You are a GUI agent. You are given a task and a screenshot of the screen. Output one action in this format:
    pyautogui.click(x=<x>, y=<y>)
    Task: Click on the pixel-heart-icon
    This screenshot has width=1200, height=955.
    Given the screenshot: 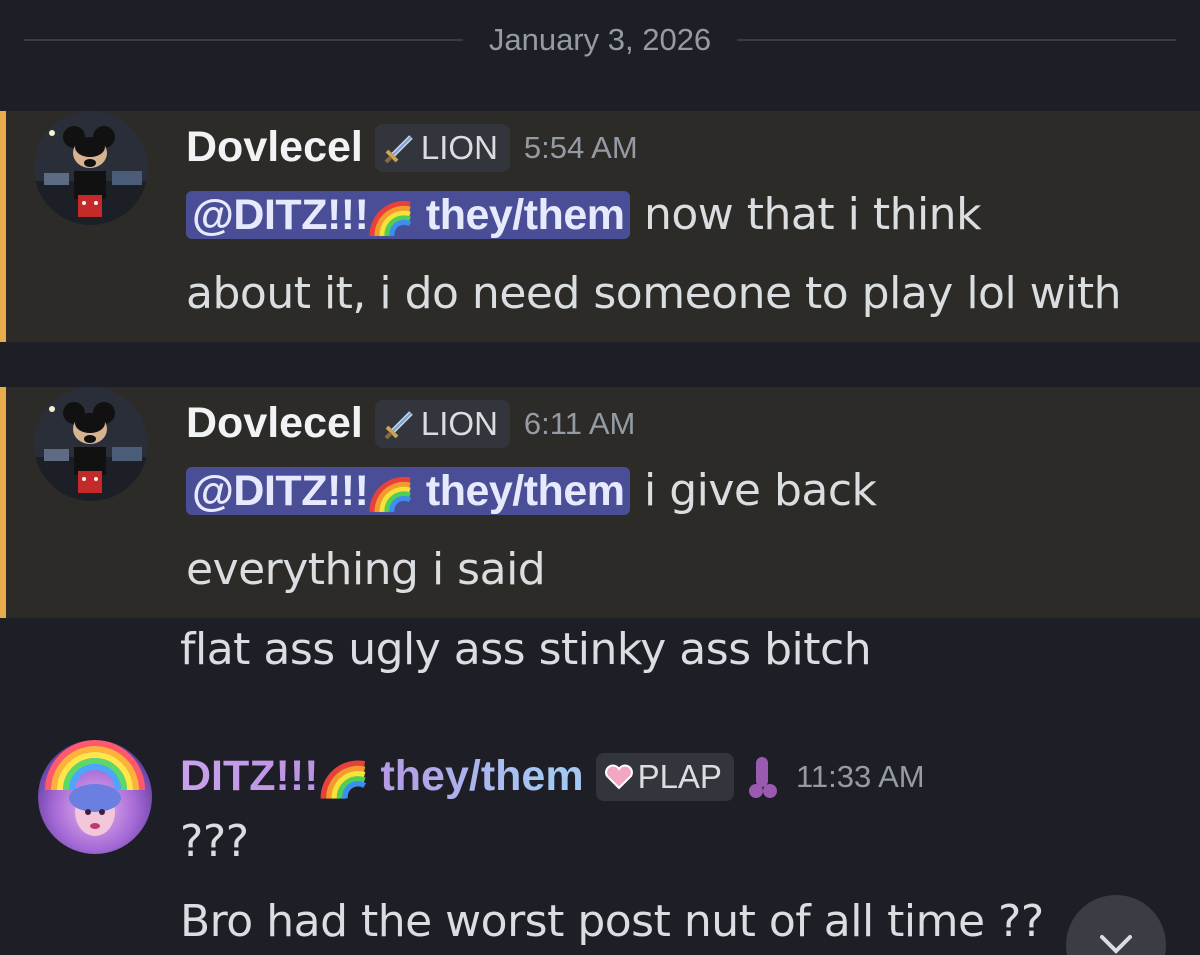 What is the action you would take?
    pyautogui.click(x=618, y=776)
    